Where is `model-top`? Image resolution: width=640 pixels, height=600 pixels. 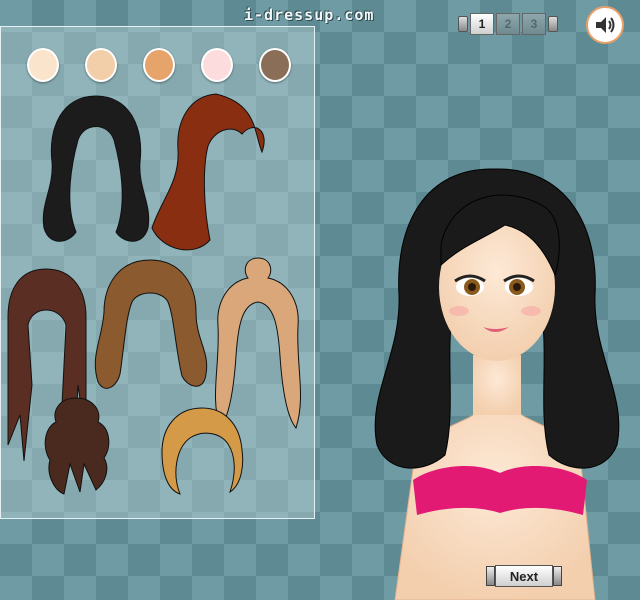
model-top is located at coordinates (500, 490).